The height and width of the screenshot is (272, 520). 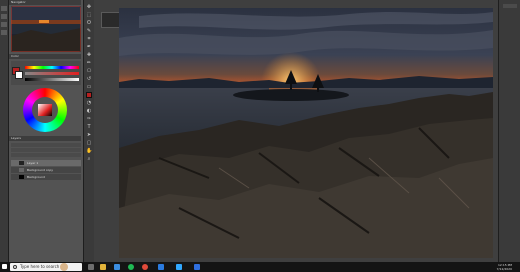 I want to click on brightness-slider, so click(x=52, y=79).